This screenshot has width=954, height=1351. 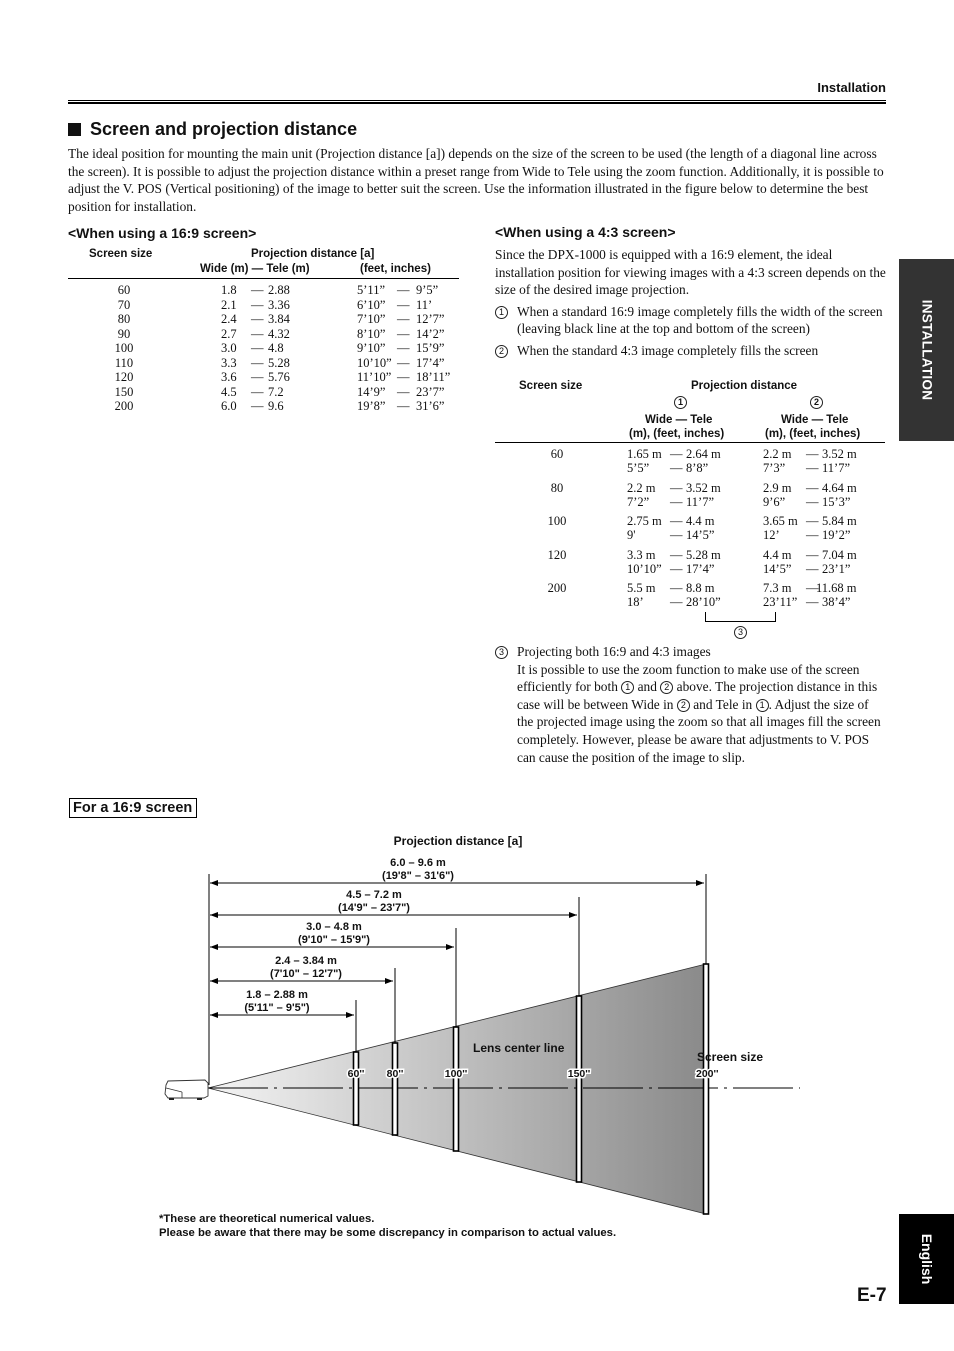 I want to click on tele-ft-cell: 17’4”, so click(x=430, y=362).